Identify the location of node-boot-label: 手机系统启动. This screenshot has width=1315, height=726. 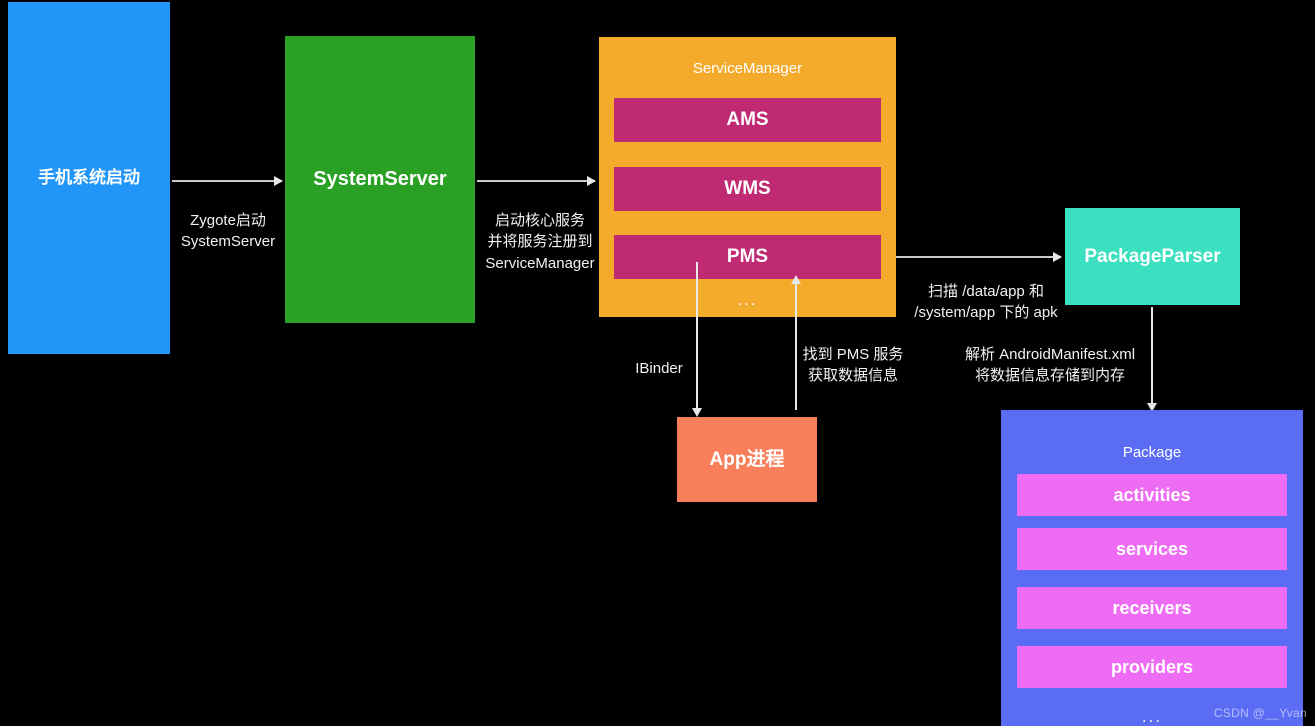
(89, 178).